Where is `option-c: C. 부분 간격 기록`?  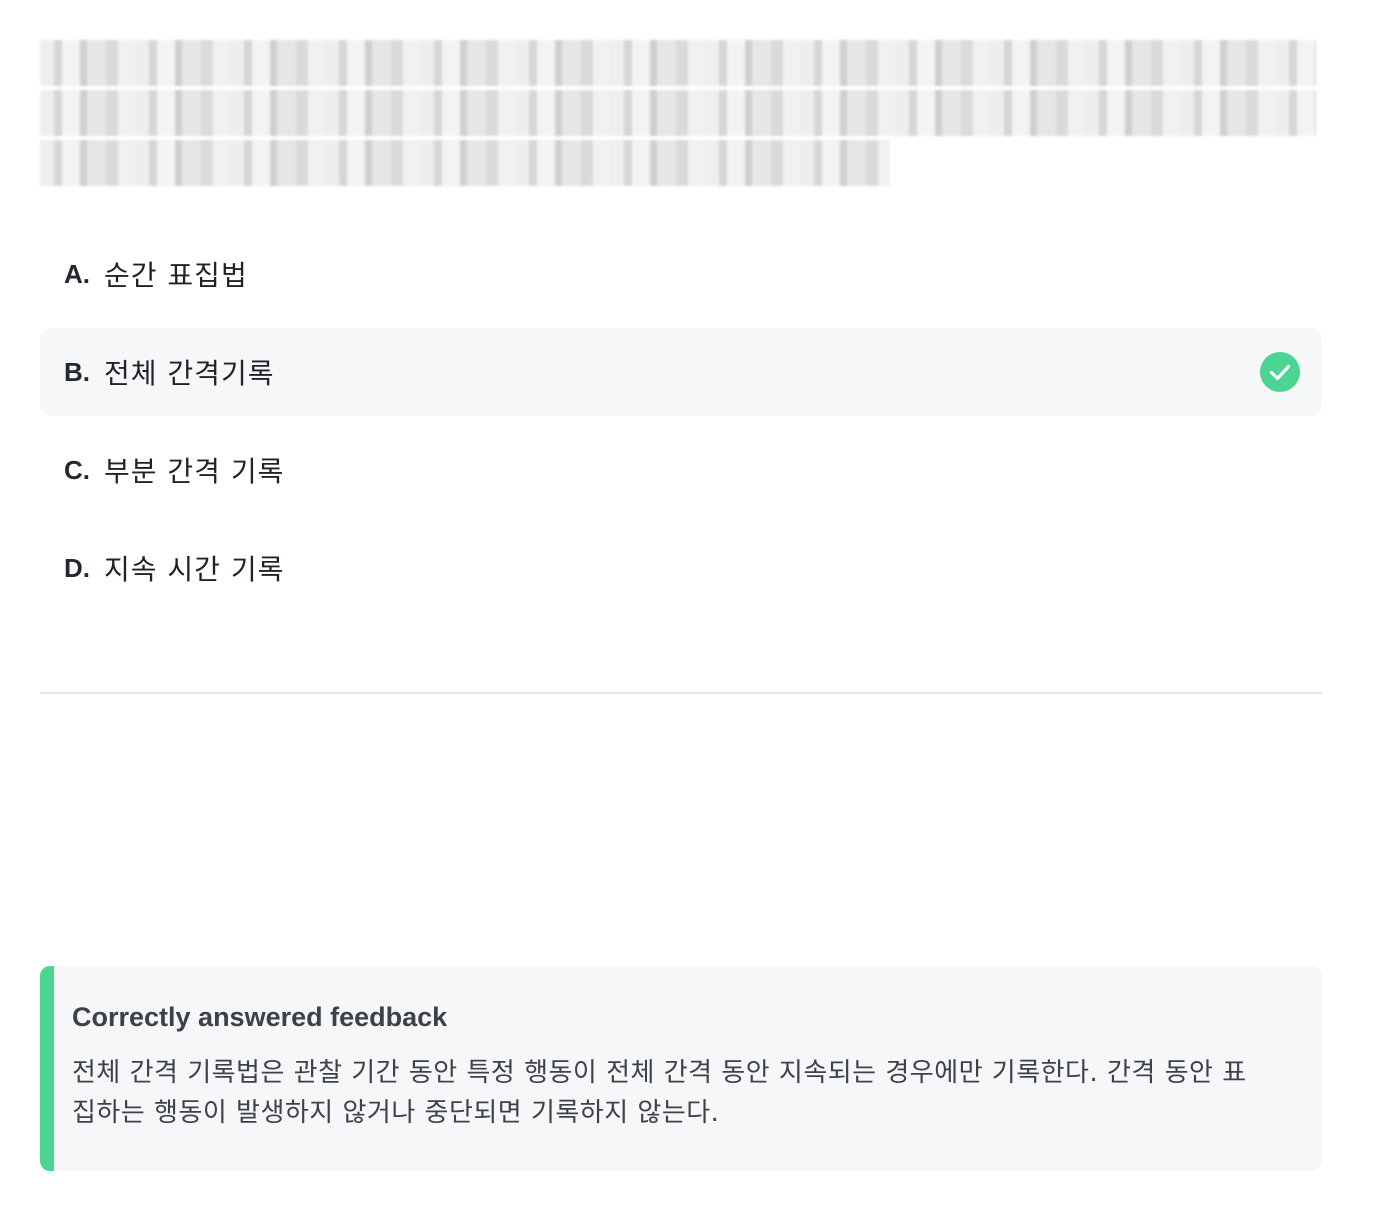 option-c: C. 부분 간격 기록 is located at coordinates (681, 470).